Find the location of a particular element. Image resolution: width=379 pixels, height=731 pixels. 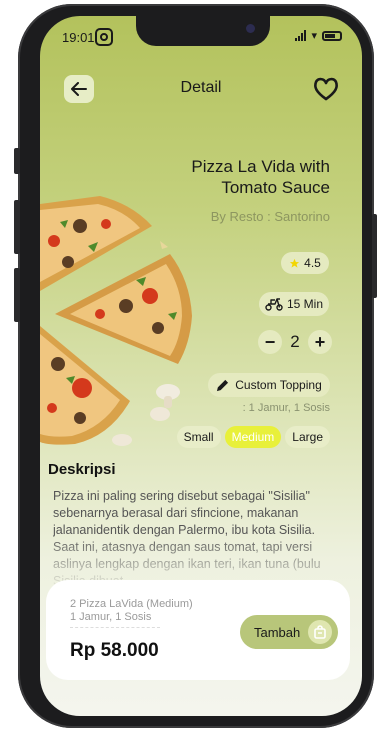

rating-value: 4.5 is located at coordinates (312, 263).